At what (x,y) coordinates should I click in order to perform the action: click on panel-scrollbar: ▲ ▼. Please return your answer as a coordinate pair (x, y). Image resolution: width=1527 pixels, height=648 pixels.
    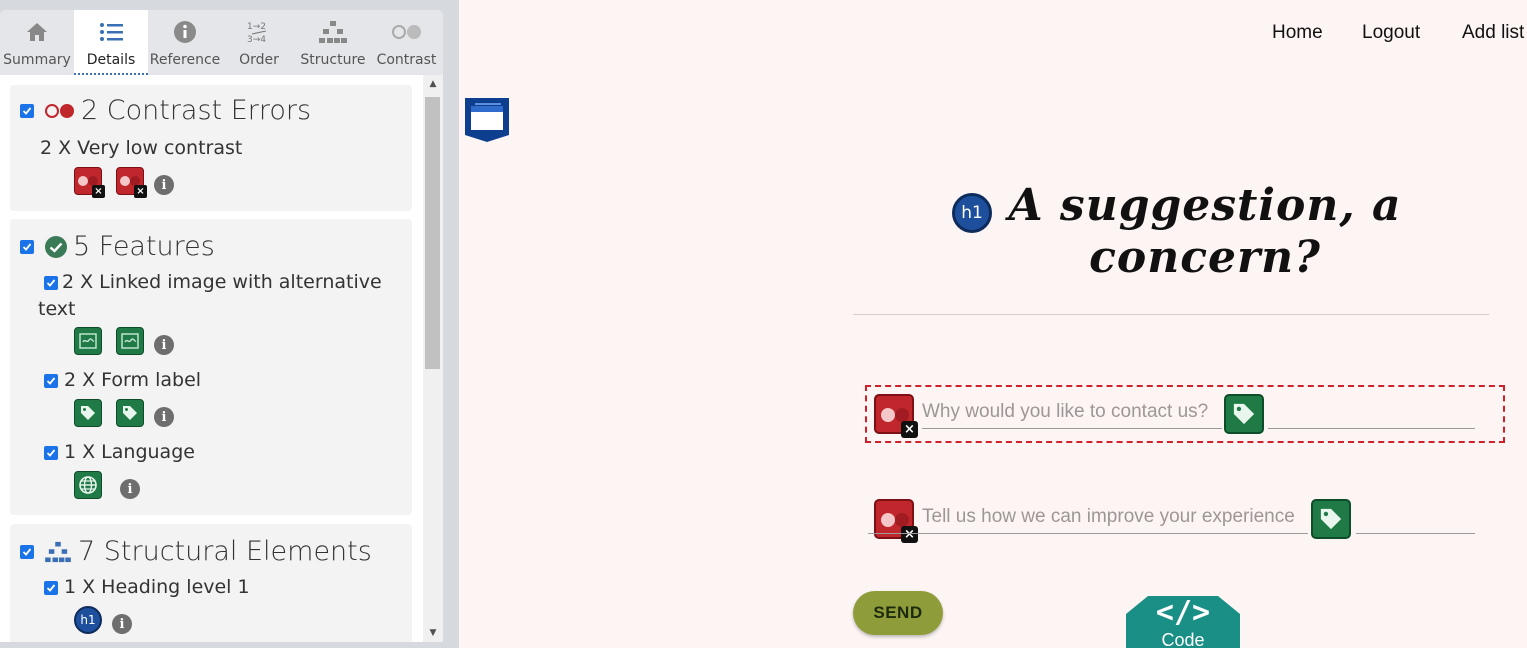
    Looking at the image, I should click on (433, 358).